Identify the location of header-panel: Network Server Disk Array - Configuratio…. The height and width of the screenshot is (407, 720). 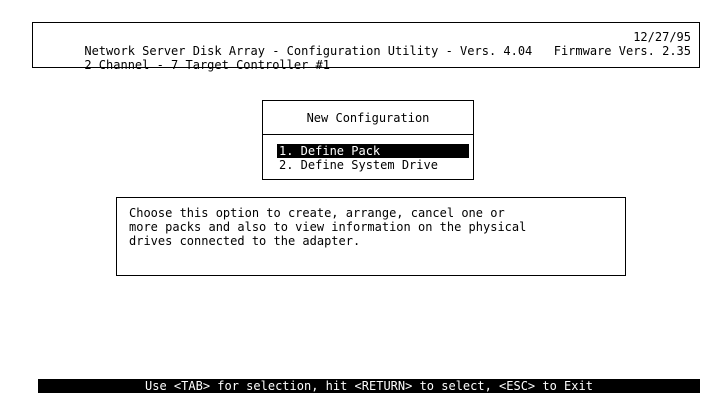
(366, 47).